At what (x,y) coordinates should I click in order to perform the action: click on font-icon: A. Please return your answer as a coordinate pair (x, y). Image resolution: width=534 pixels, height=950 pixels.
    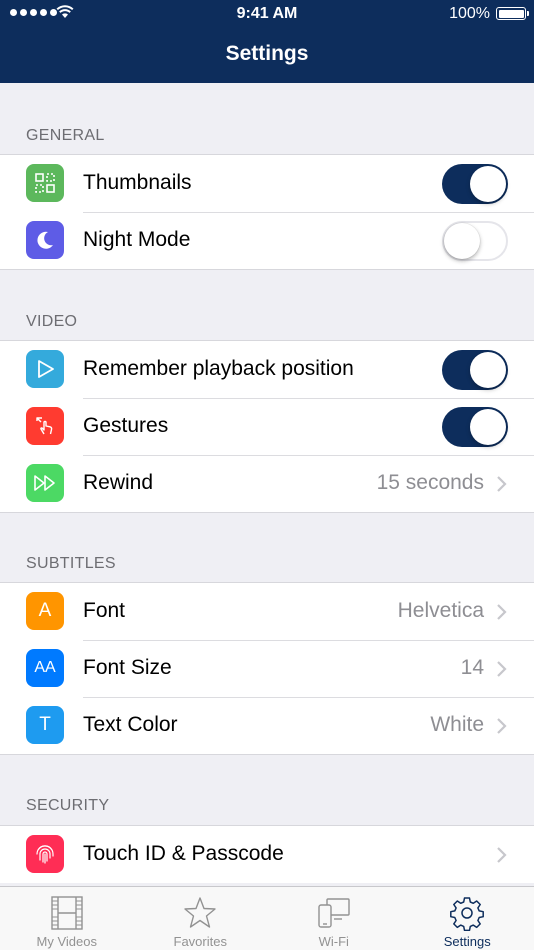
    Looking at the image, I should click on (45, 611).